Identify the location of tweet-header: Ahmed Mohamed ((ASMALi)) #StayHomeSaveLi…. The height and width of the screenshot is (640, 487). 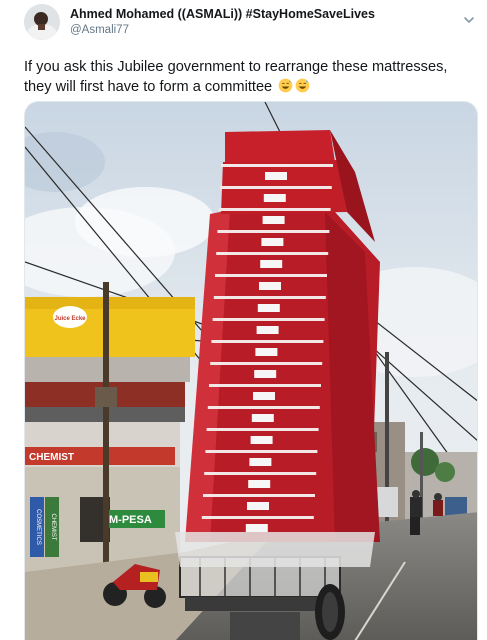
(243, 26).